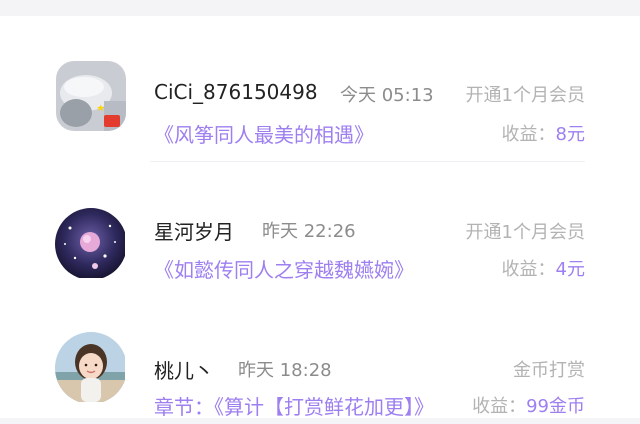 This screenshot has width=640, height=424. I want to click on earnings: 收益：8元, so click(543, 133).